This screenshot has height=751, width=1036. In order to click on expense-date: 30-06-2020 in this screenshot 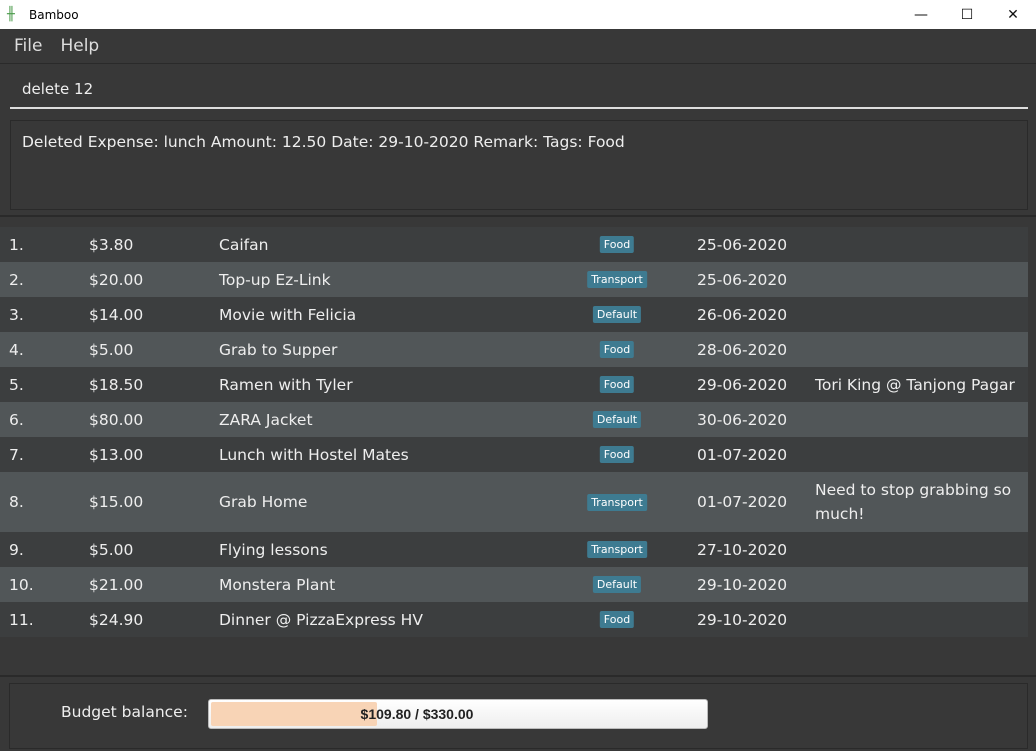, I will do `click(742, 419)`.